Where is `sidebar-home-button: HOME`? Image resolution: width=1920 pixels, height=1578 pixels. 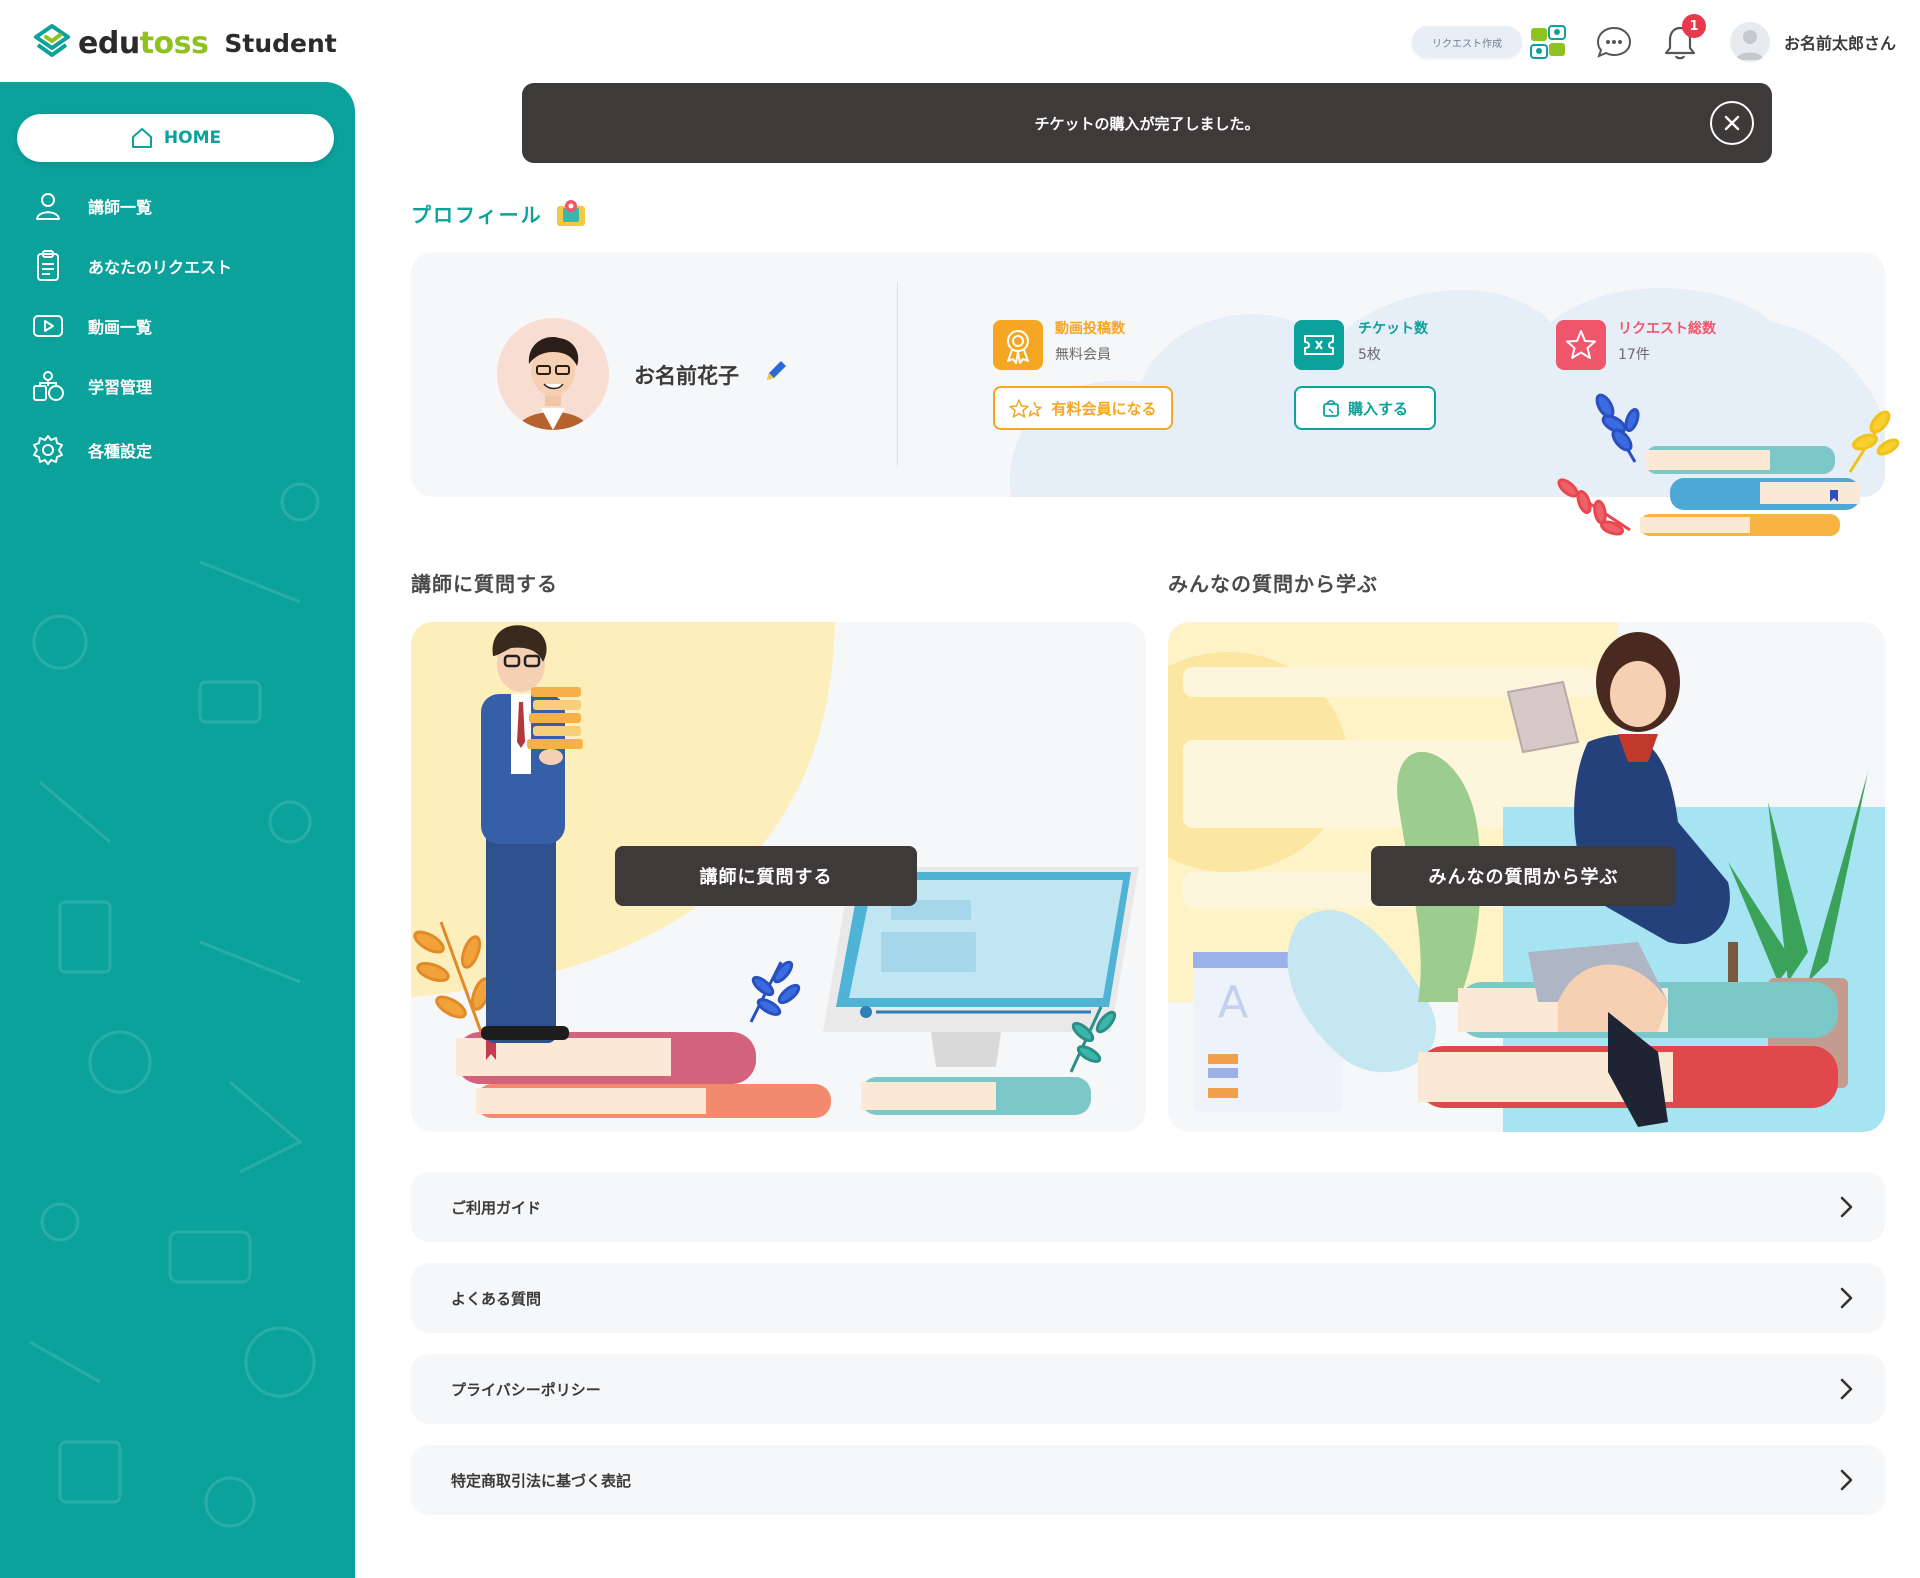 sidebar-home-button: HOME is located at coordinates (175, 138).